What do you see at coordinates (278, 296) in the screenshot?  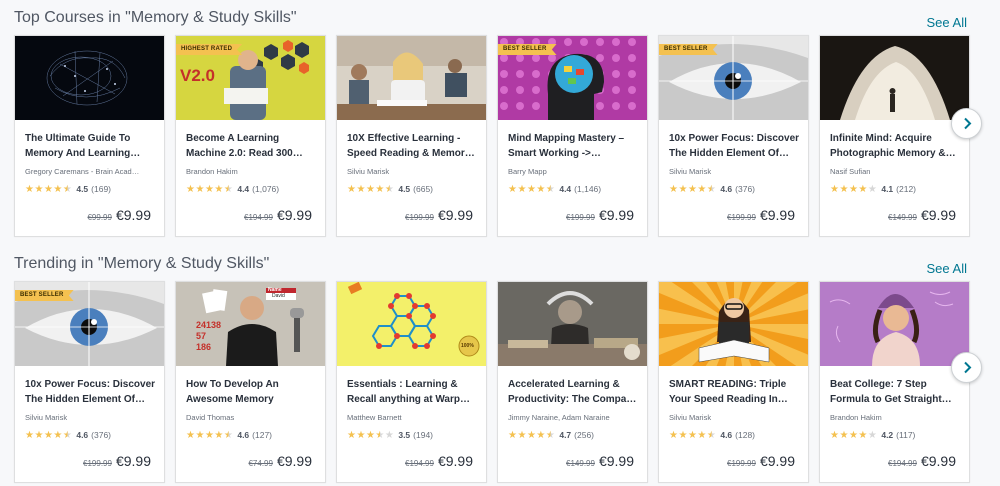 I see `thumb-david-tag: David` at bounding box center [278, 296].